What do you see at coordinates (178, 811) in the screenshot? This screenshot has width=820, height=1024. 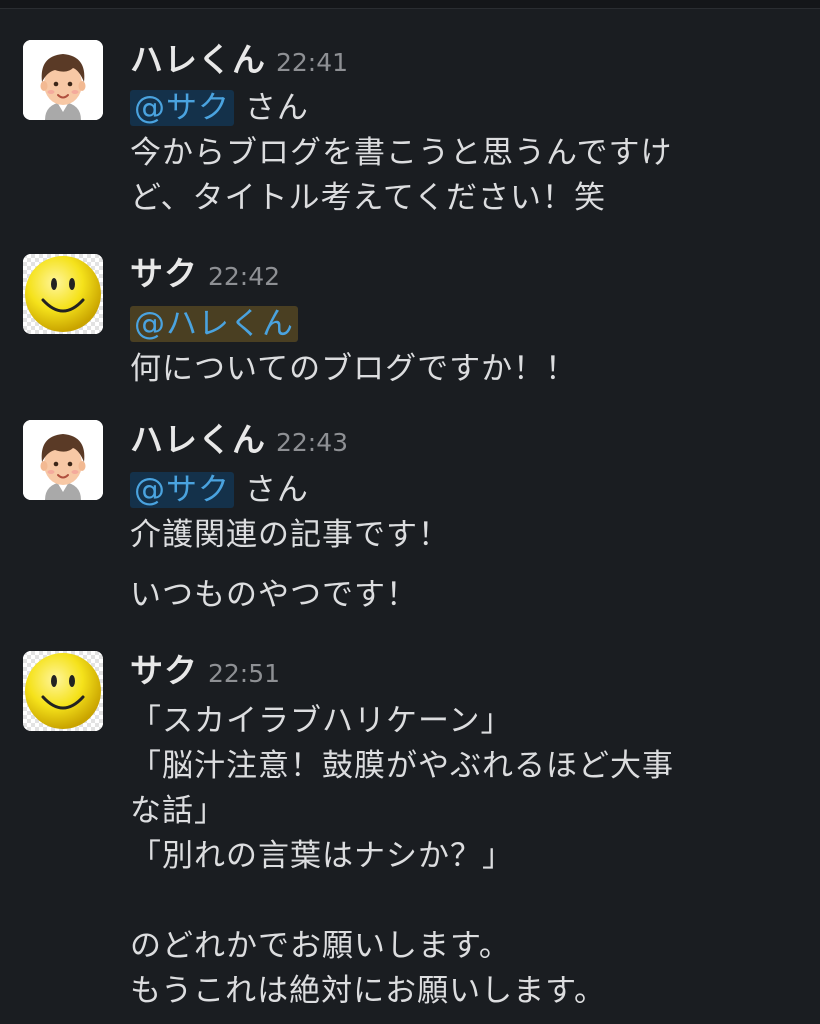 I see `message-text-line: な話」` at bounding box center [178, 811].